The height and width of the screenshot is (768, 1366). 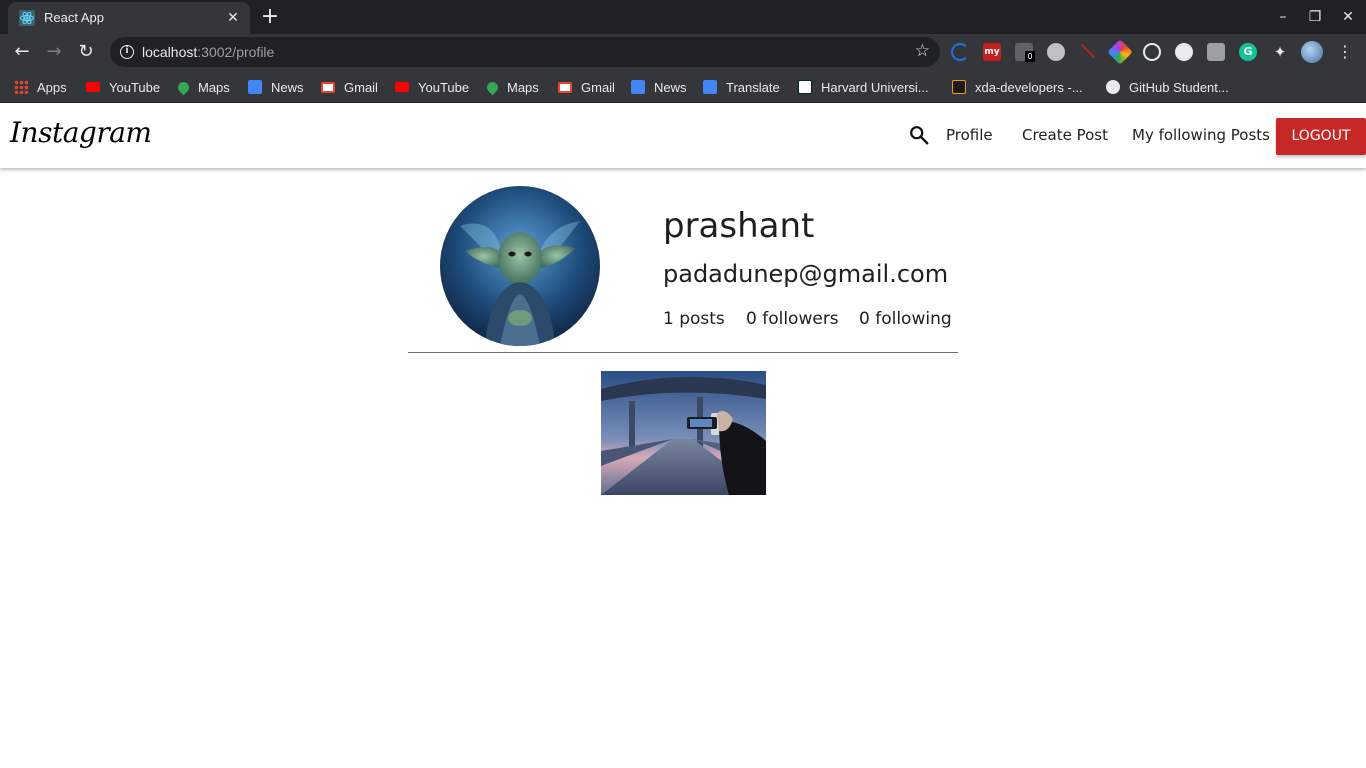 I want to click on nav-link-following-posts: My following Posts, so click(x=1201, y=135).